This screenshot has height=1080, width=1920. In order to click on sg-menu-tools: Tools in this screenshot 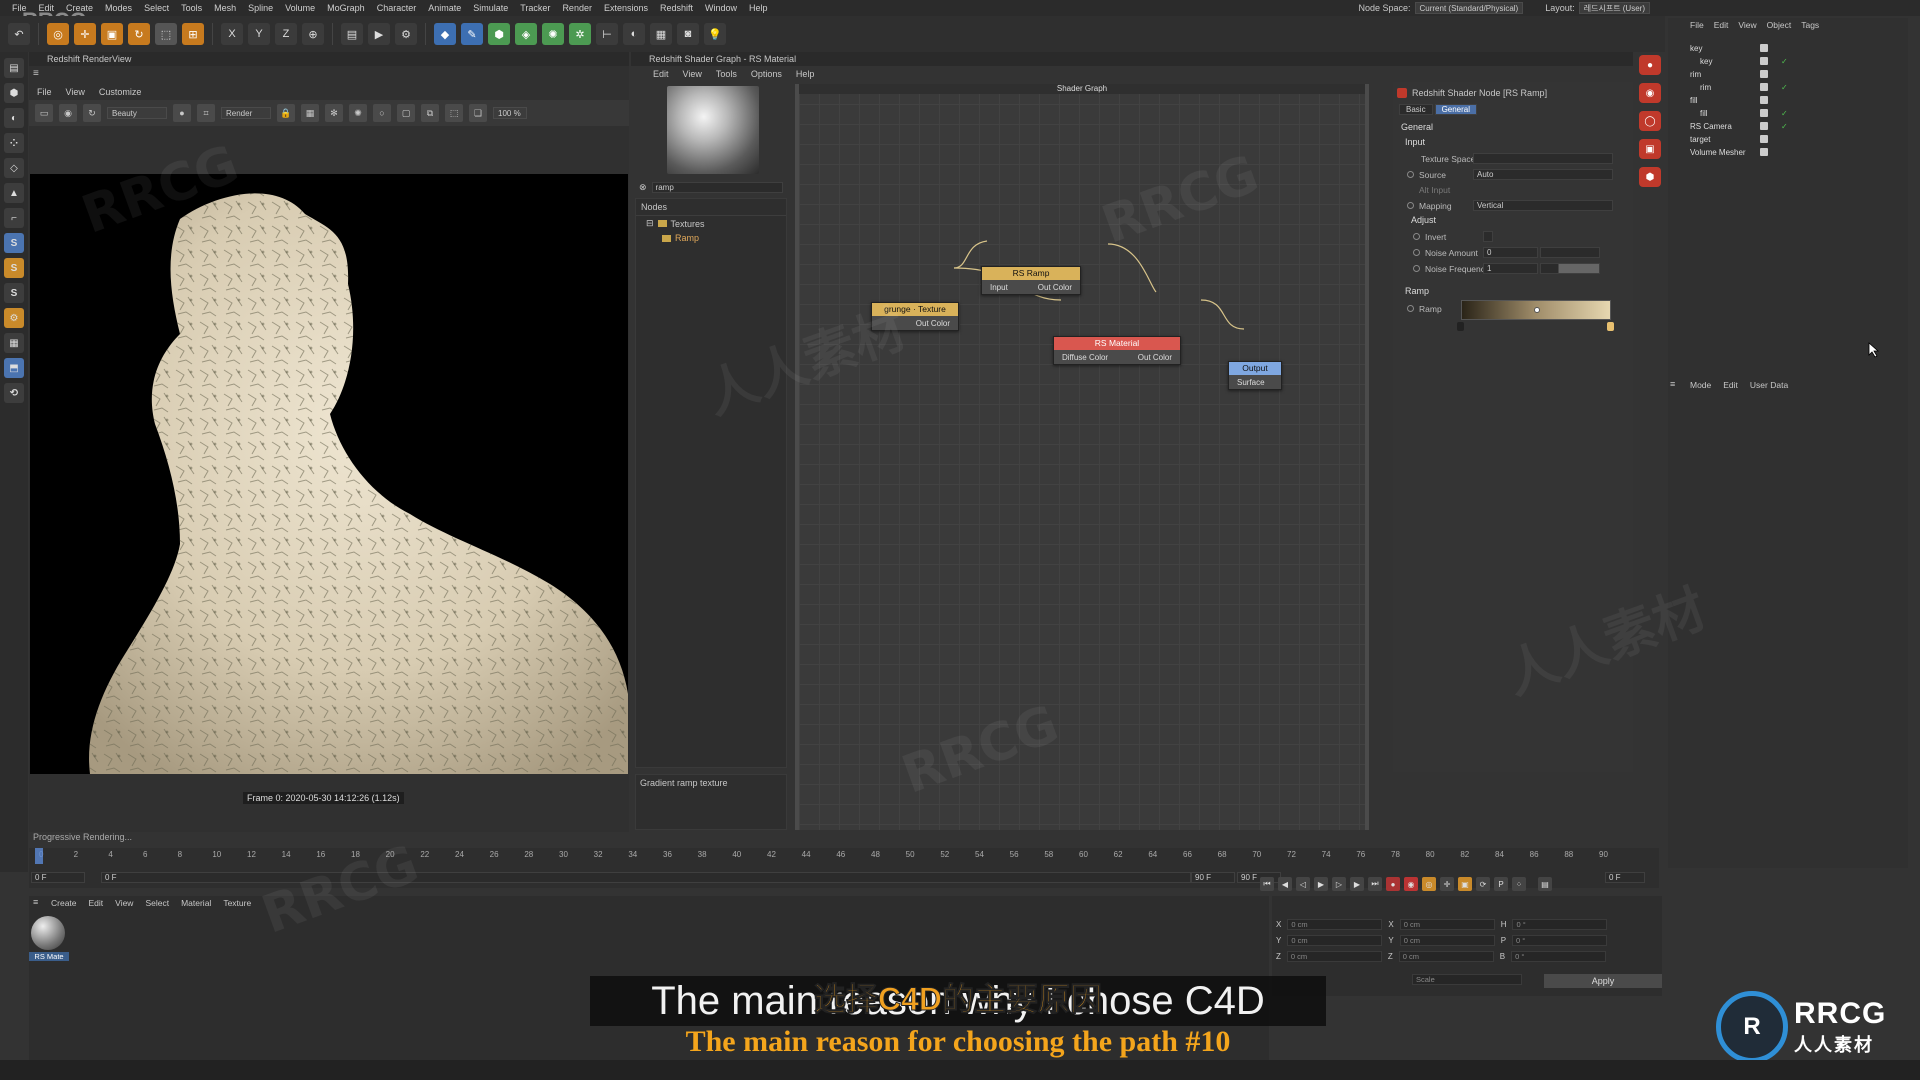, I will do `click(726, 74)`.